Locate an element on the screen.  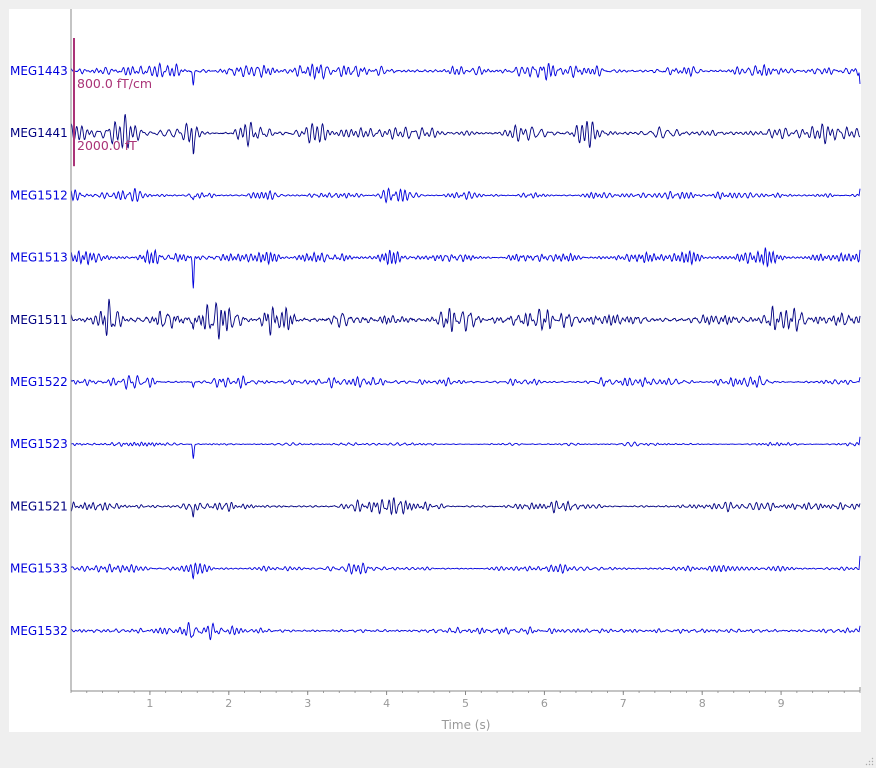
trace-meg1522 is located at coordinates (465, 382).